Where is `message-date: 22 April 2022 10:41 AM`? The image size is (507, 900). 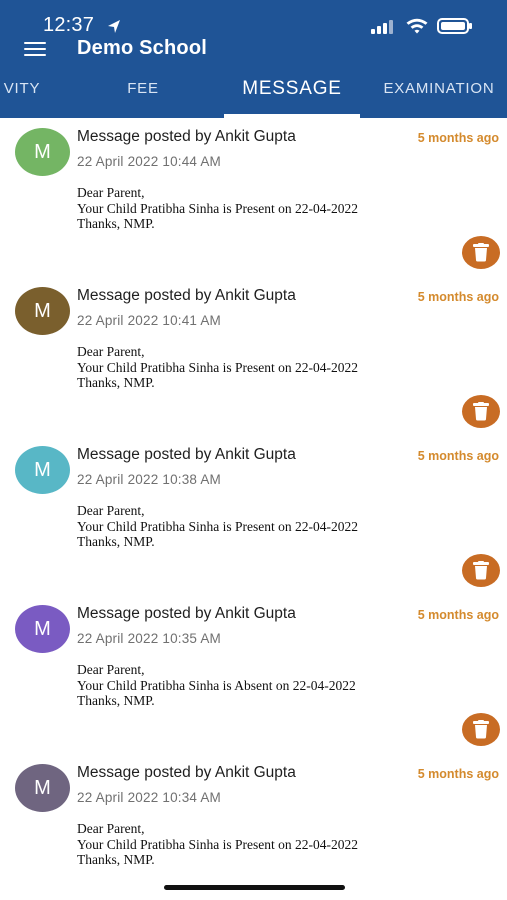
message-date: 22 April 2022 10:41 AM is located at coordinates (149, 320).